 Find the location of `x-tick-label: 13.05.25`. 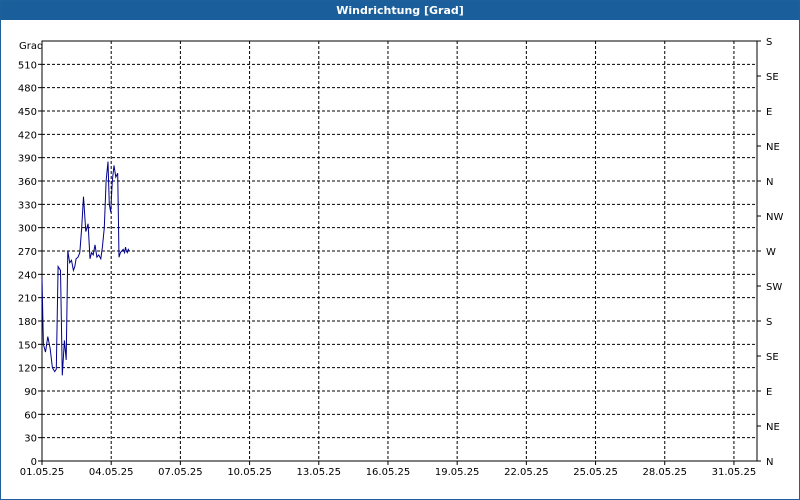

x-tick-label: 13.05.25 is located at coordinates (319, 472).